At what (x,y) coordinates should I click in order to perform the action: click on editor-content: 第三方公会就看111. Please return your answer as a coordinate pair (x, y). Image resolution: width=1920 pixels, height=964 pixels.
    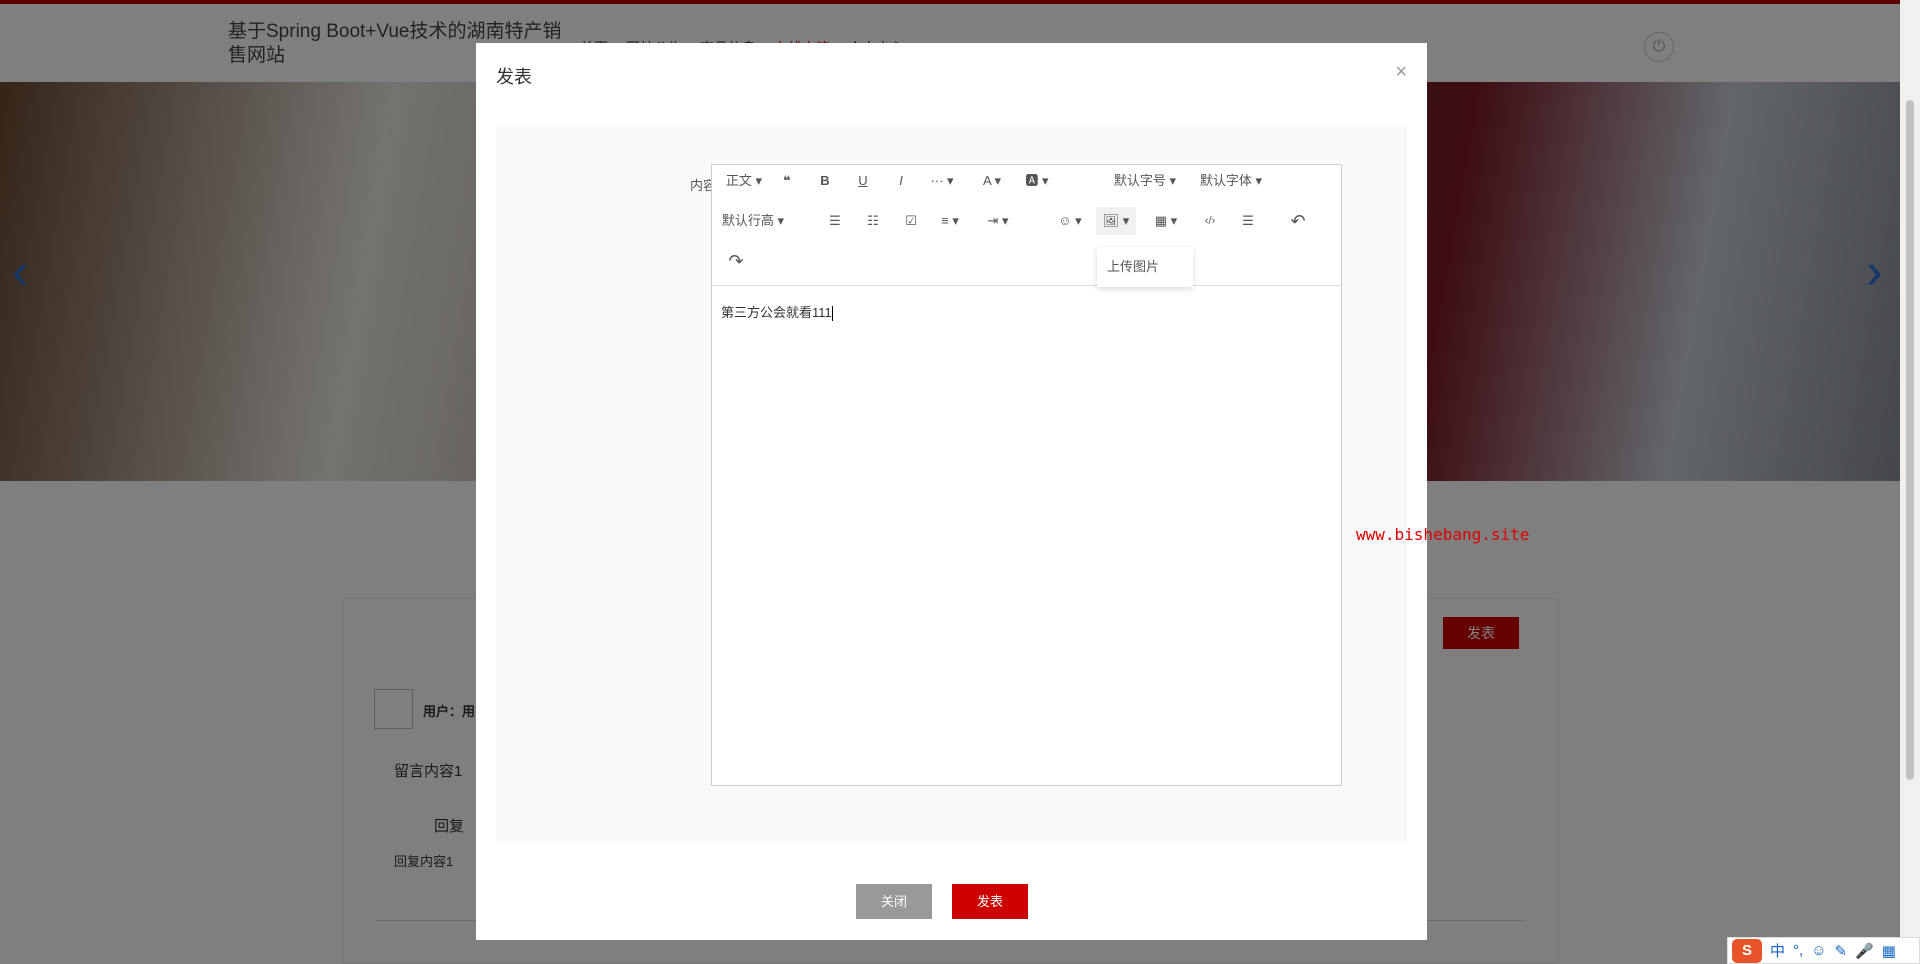
    Looking at the image, I should click on (1026, 311).